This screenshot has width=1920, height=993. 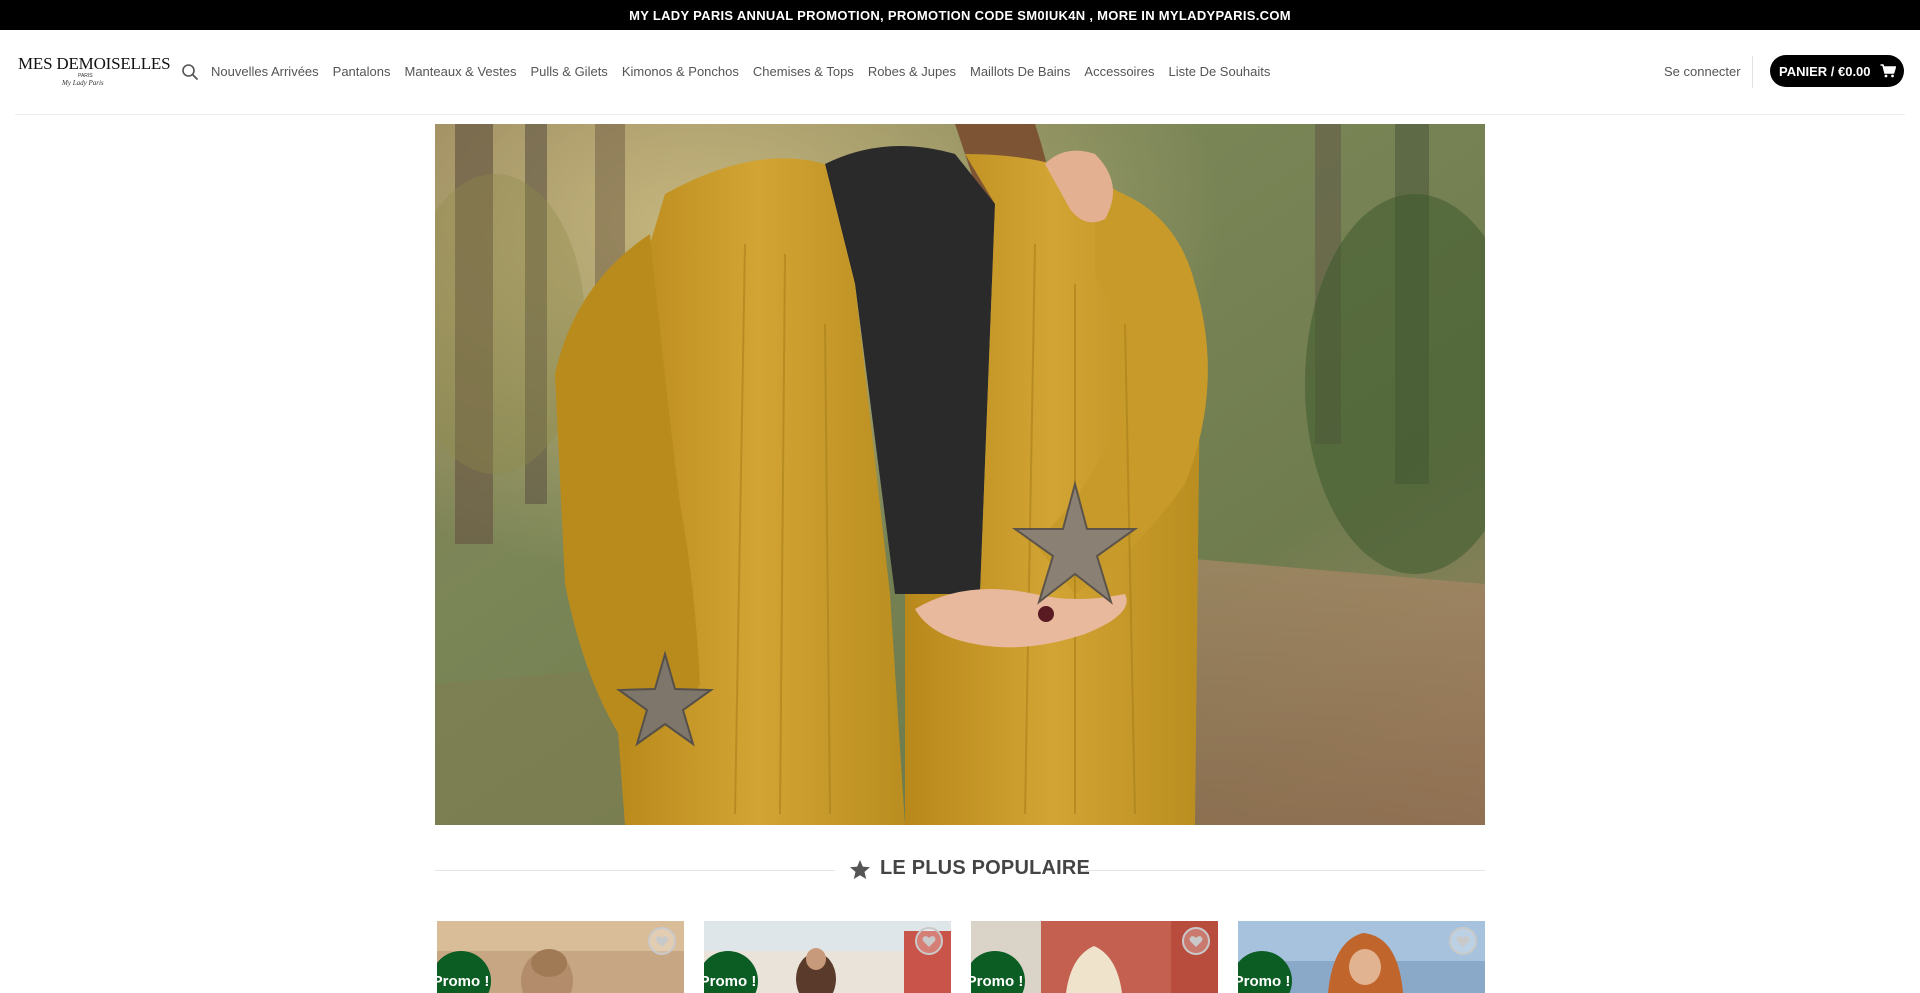 What do you see at coordinates (94, 73) in the screenshot?
I see `logo: MES DEMOISELLES PARIS My Lady Paris` at bounding box center [94, 73].